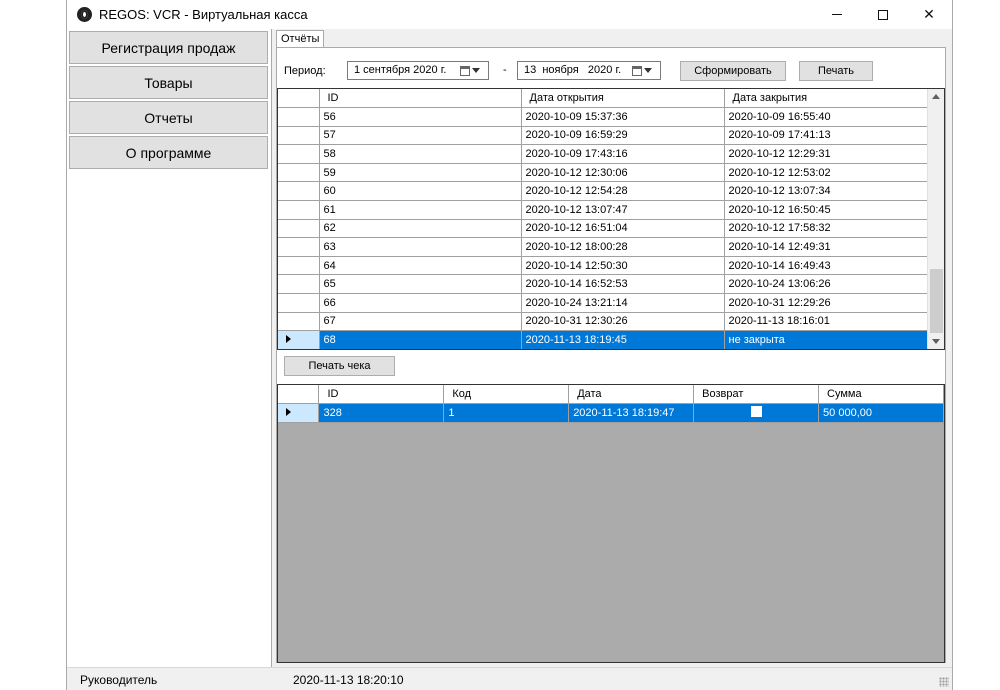 Image resolution: width=1000 pixels, height=690 pixels. What do you see at coordinates (623, 117) in the screenshot?
I see `cell-open-date: 2020-10-09 15:37:36` at bounding box center [623, 117].